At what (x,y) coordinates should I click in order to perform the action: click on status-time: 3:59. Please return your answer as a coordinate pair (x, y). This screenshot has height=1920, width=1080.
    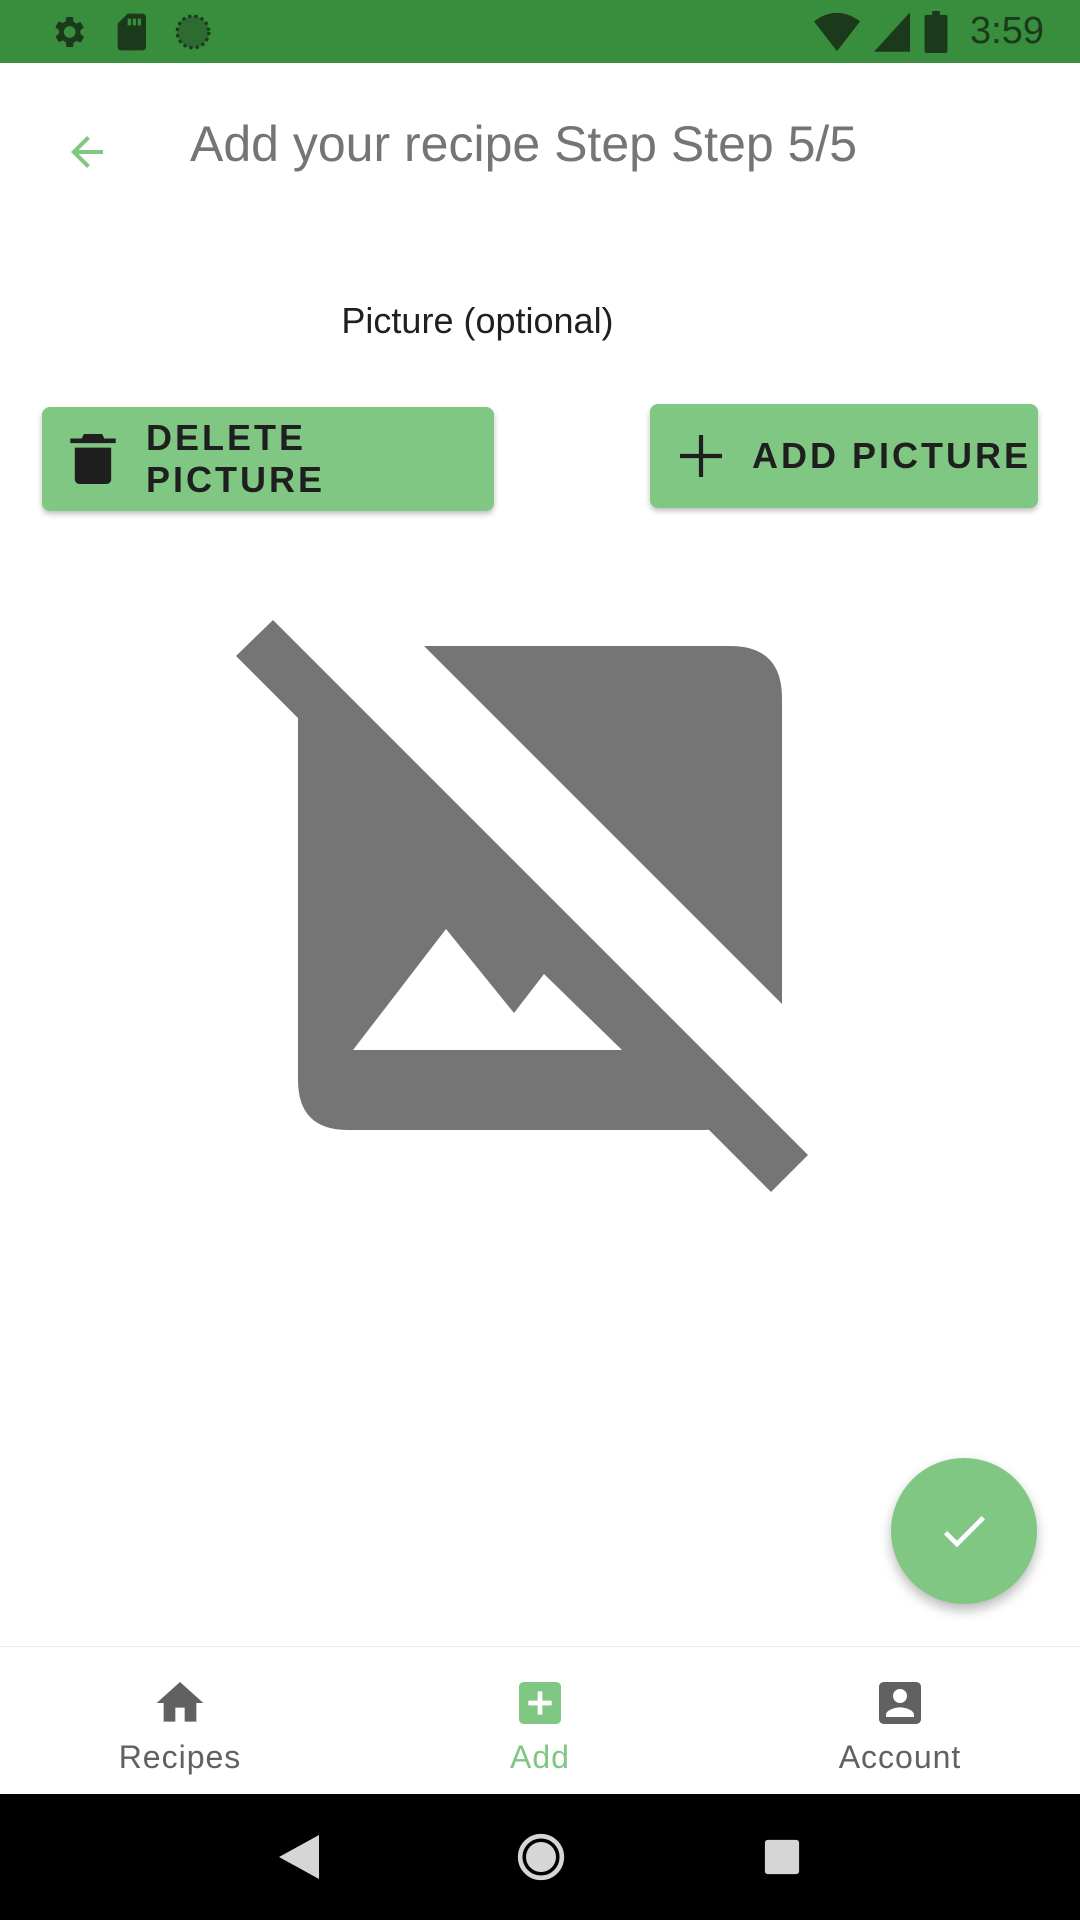
    Looking at the image, I should click on (1007, 31).